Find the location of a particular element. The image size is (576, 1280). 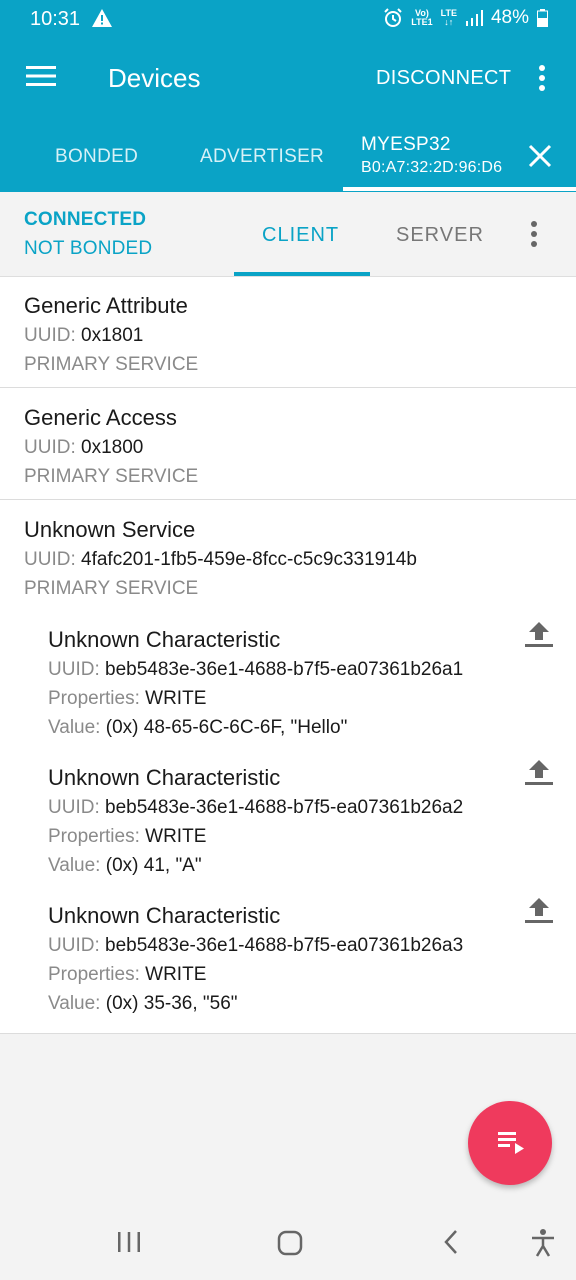

accessibility-icon is located at coordinates (543, 1243).